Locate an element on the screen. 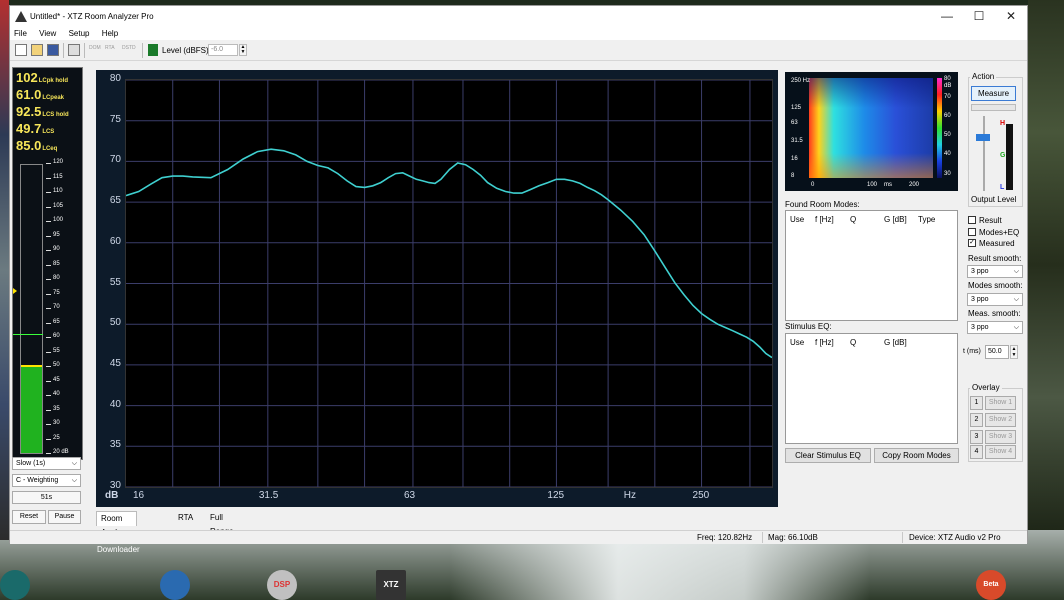  meter-scale-label: 40 is located at coordinates (56, 394).